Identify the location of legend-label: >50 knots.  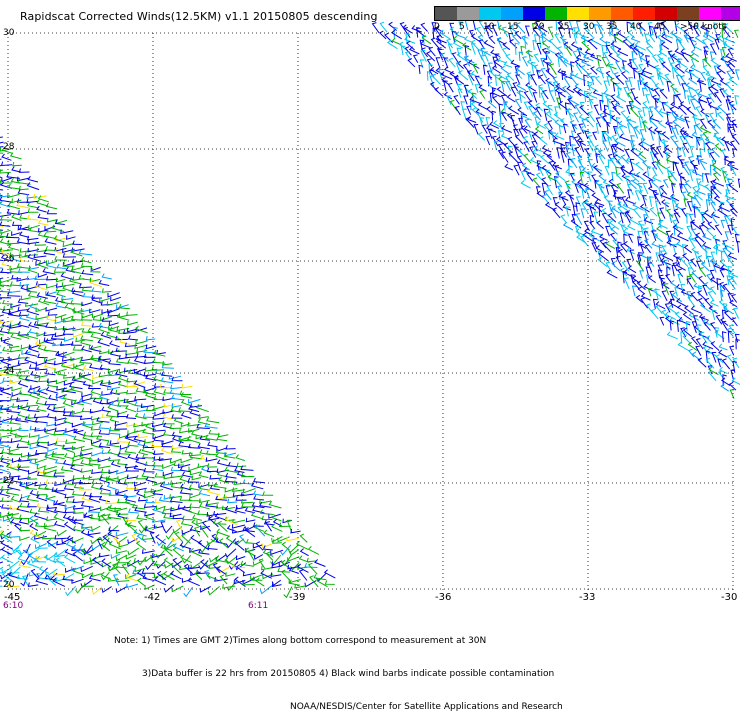
(703, 27).